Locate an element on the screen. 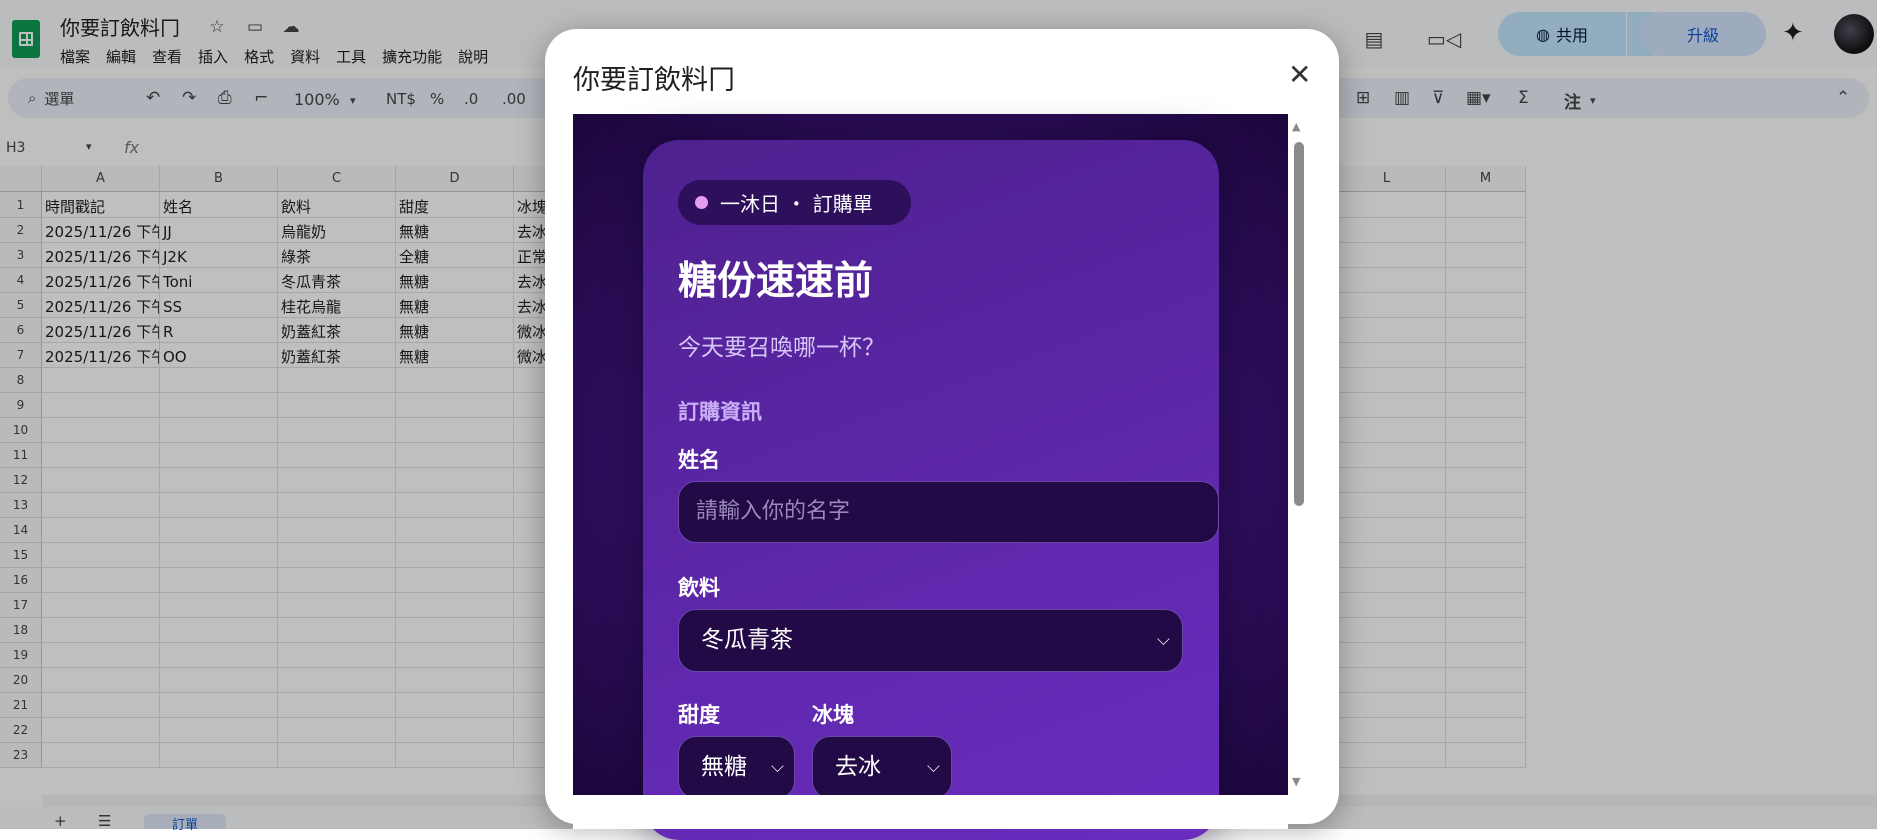 This screenshot has height=840, width=1877. drink-label: 飲料 is located at coordinates (699, 588).